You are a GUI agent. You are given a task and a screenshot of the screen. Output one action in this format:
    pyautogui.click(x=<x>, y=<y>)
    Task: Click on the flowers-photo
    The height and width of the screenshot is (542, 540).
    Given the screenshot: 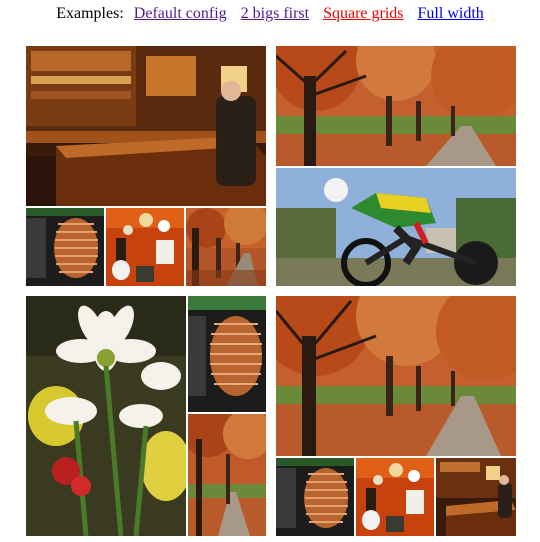 What is the action you would take?
    pyautogui.click(x=106, y=416)
    